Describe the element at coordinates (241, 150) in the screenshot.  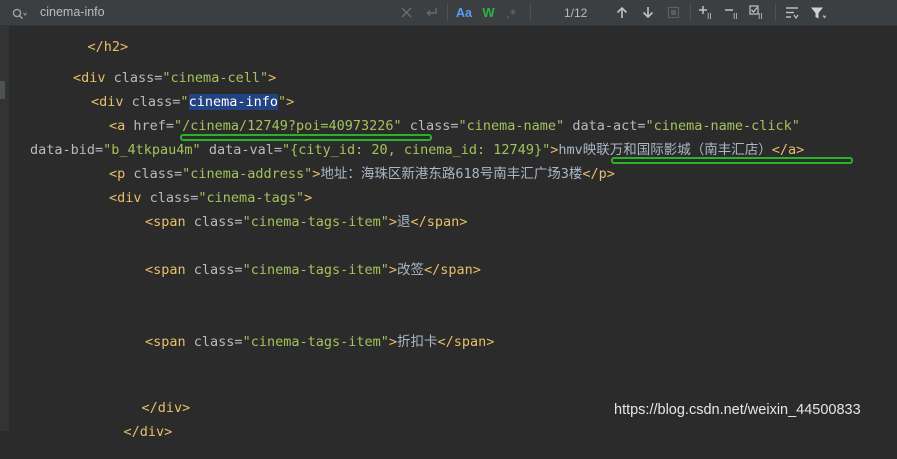
I see `code-token-attr: data-val=` at that location.